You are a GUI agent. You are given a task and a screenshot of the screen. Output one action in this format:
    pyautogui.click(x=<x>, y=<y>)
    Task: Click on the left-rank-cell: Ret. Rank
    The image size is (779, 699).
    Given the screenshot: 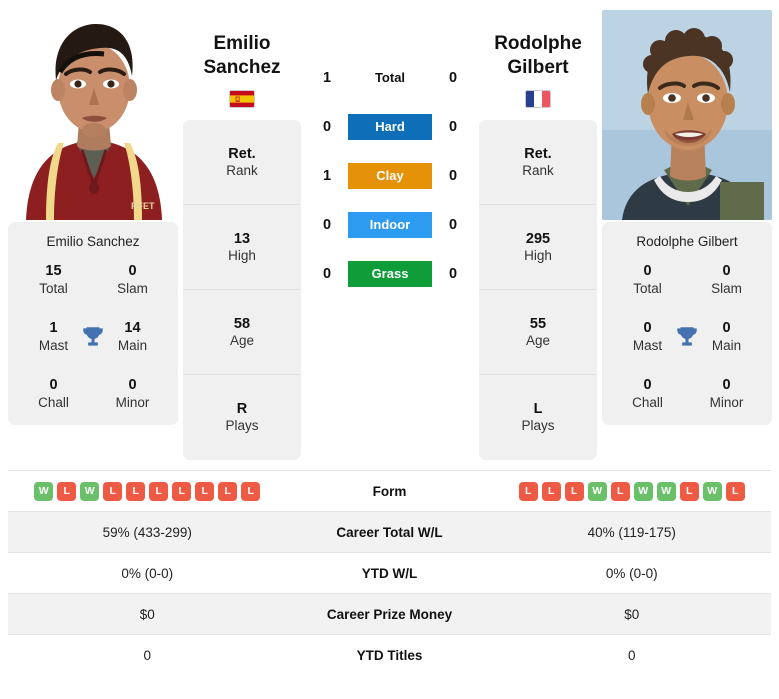 What is the action you would take?
    pyautogui.click(x=242, y=162)
    